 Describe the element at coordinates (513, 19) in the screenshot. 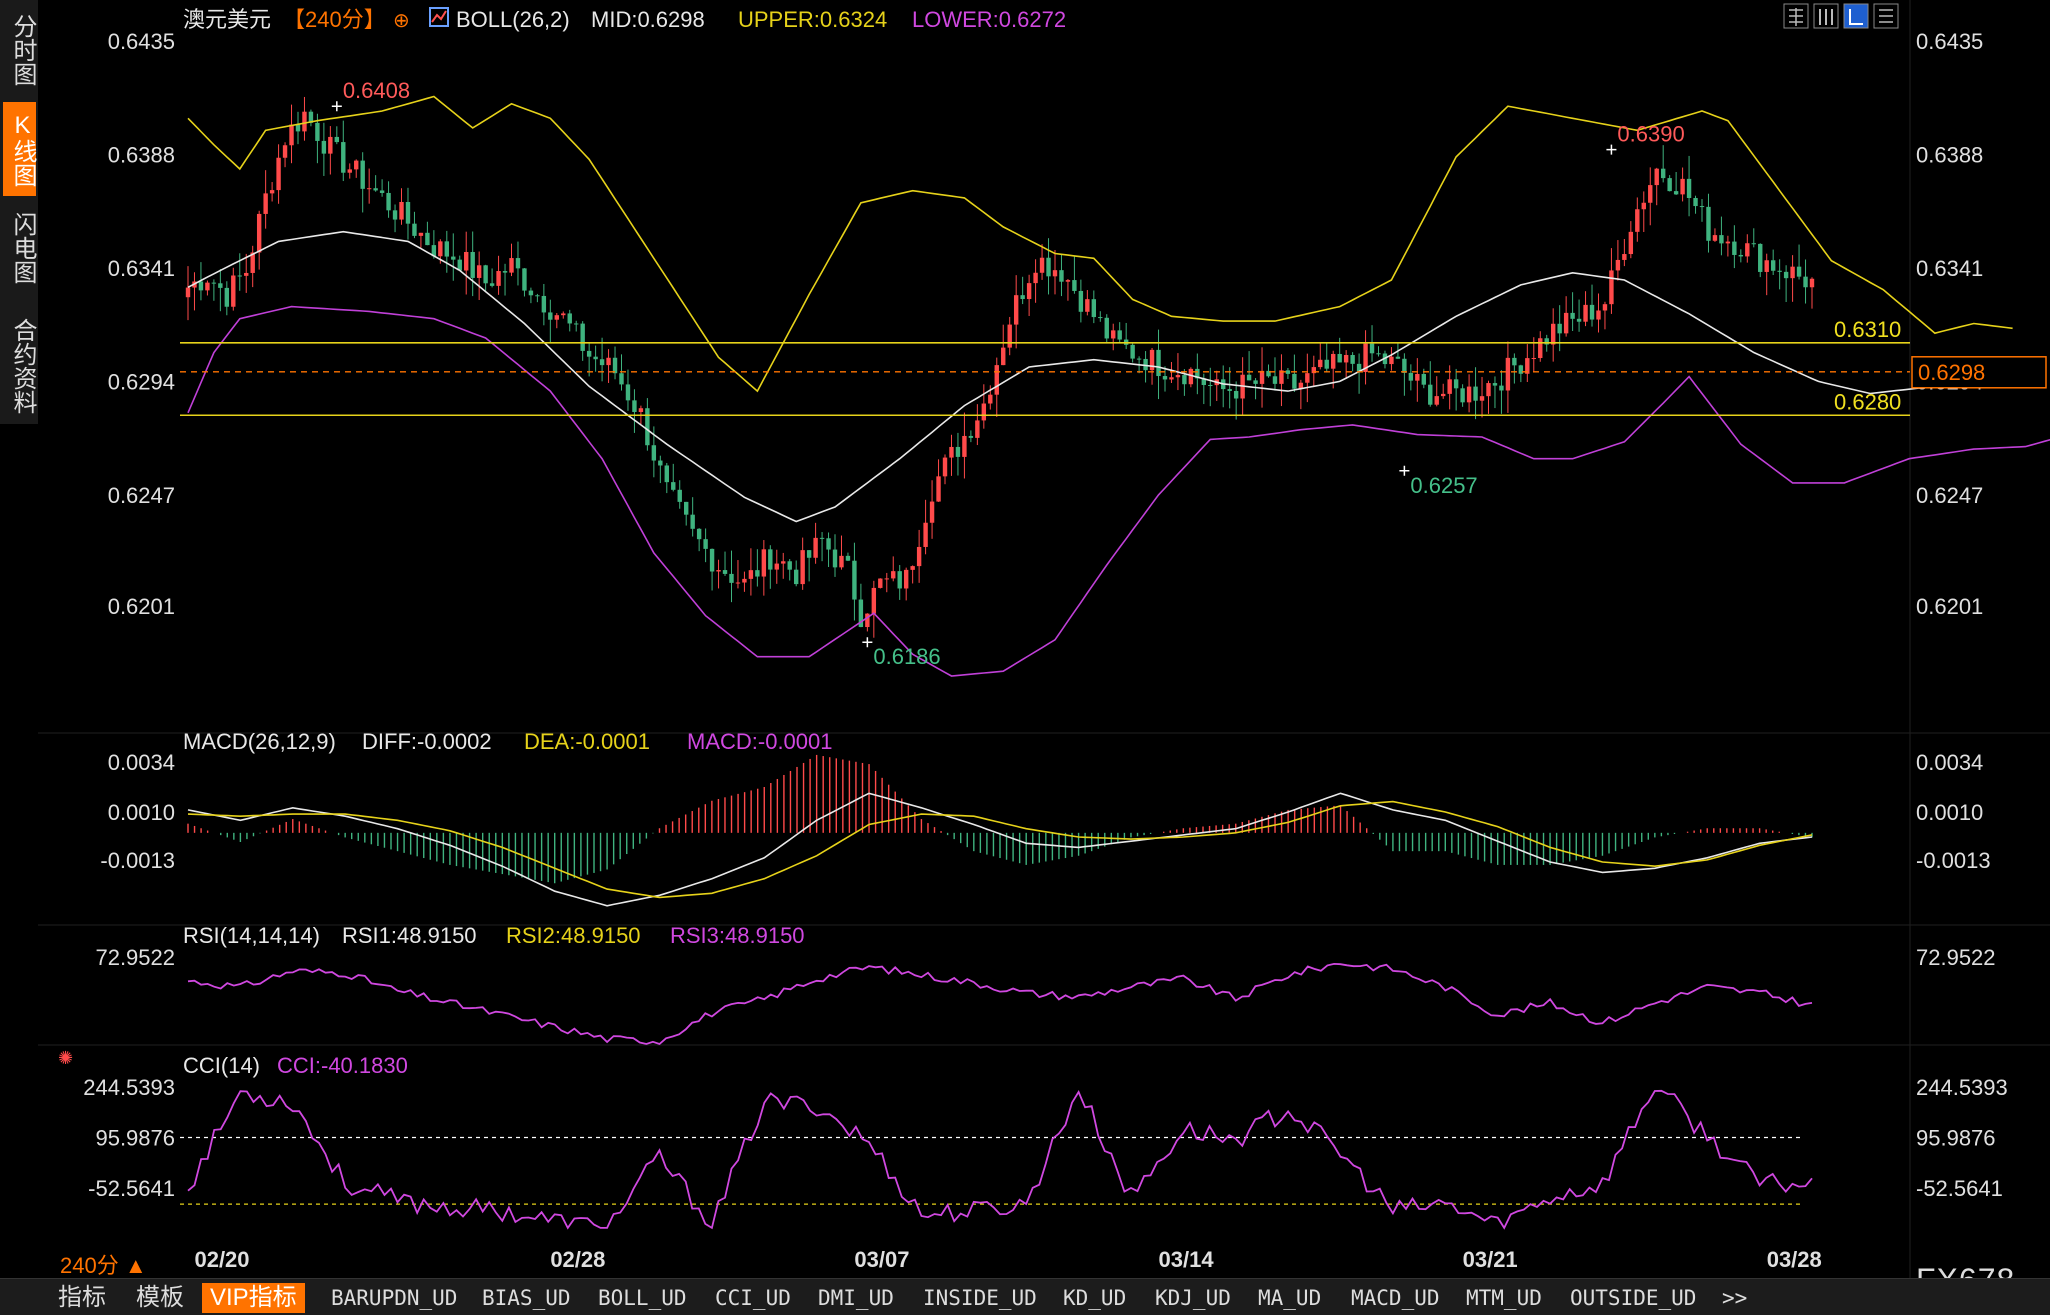

I see `boll-label: BOLL(26,2)` at that location.